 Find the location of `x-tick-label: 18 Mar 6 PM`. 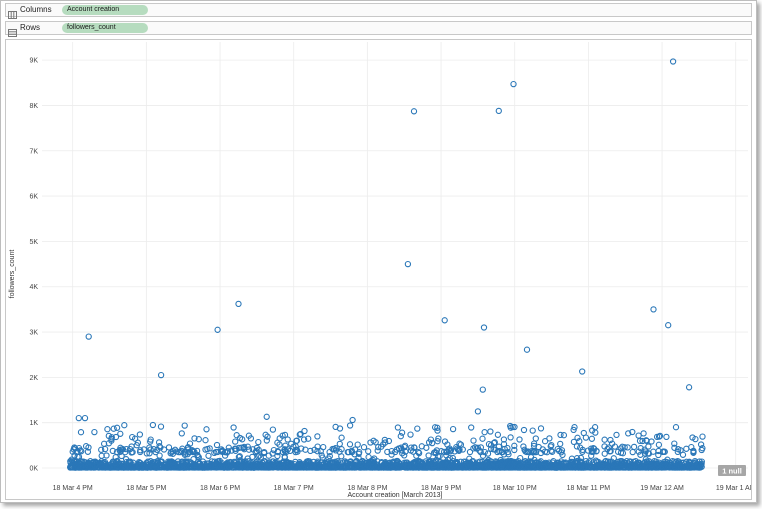

x-tick-label: 18 Mar 6 PM is located at coordinates (220, 488).